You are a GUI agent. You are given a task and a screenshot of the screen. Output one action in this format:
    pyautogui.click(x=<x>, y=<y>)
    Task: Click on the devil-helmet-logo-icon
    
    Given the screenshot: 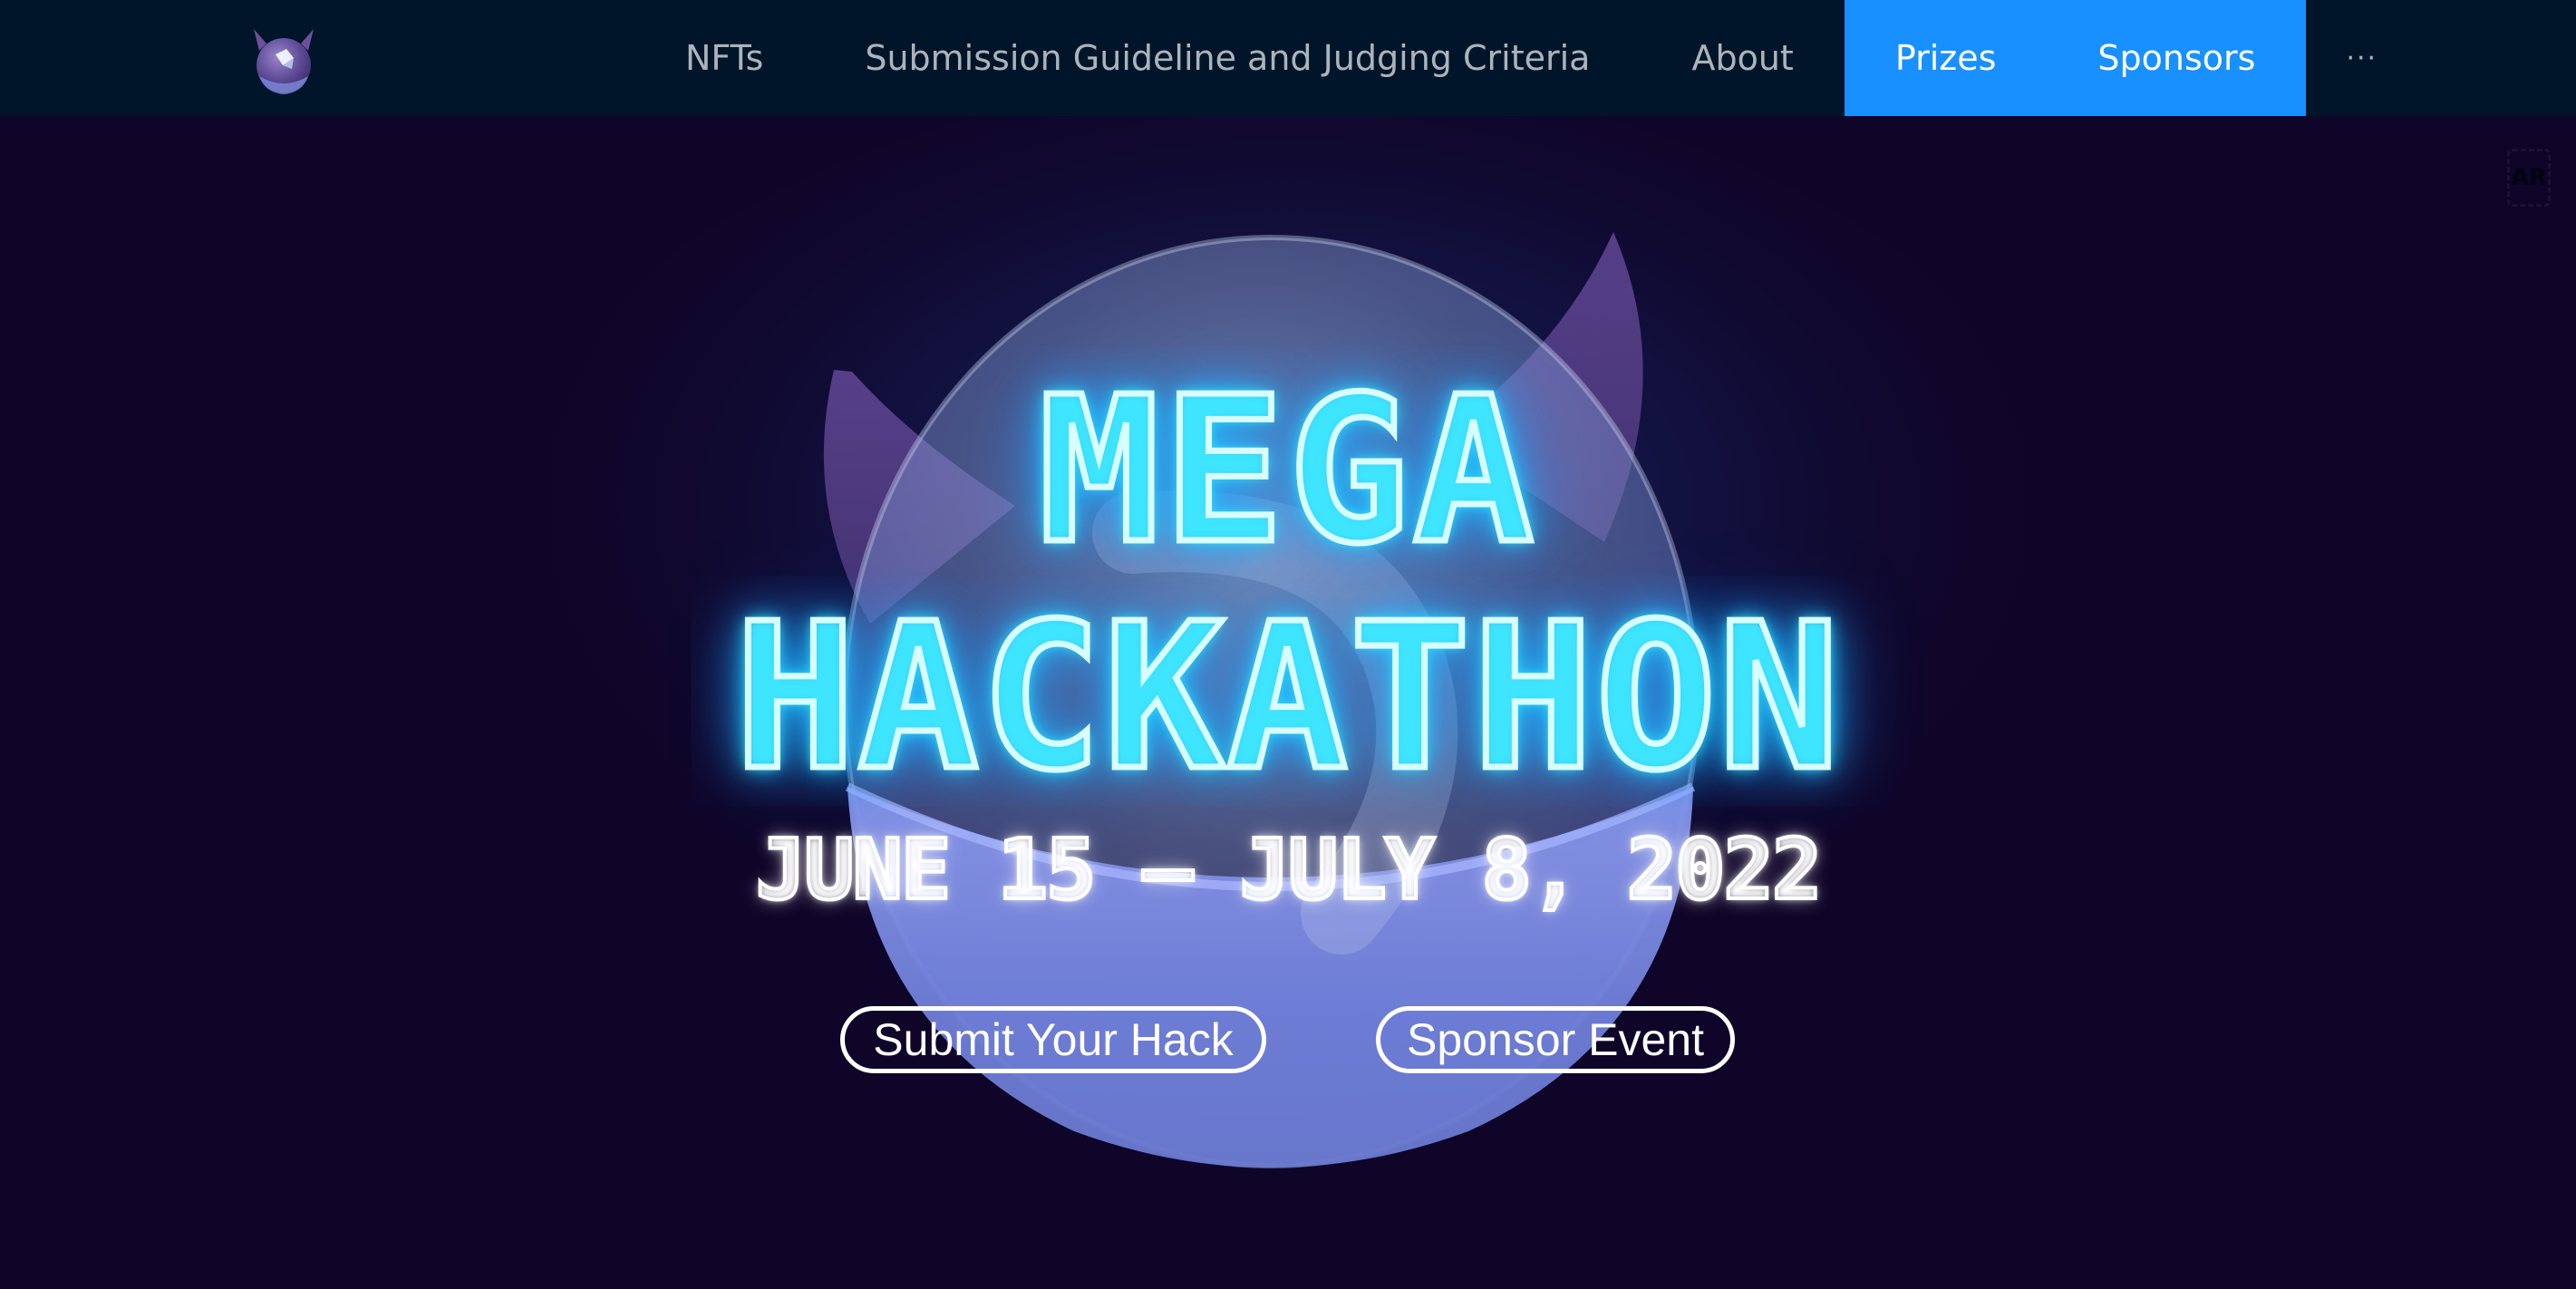 What is the action you would take?
    pyautogui.click(x=284, y=61)
    